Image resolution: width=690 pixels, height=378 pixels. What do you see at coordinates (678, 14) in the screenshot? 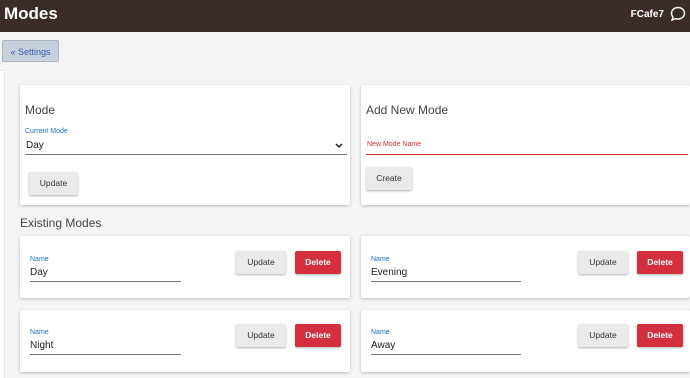
I see `chat-bubble-icon` at bounding box center [678, 14].